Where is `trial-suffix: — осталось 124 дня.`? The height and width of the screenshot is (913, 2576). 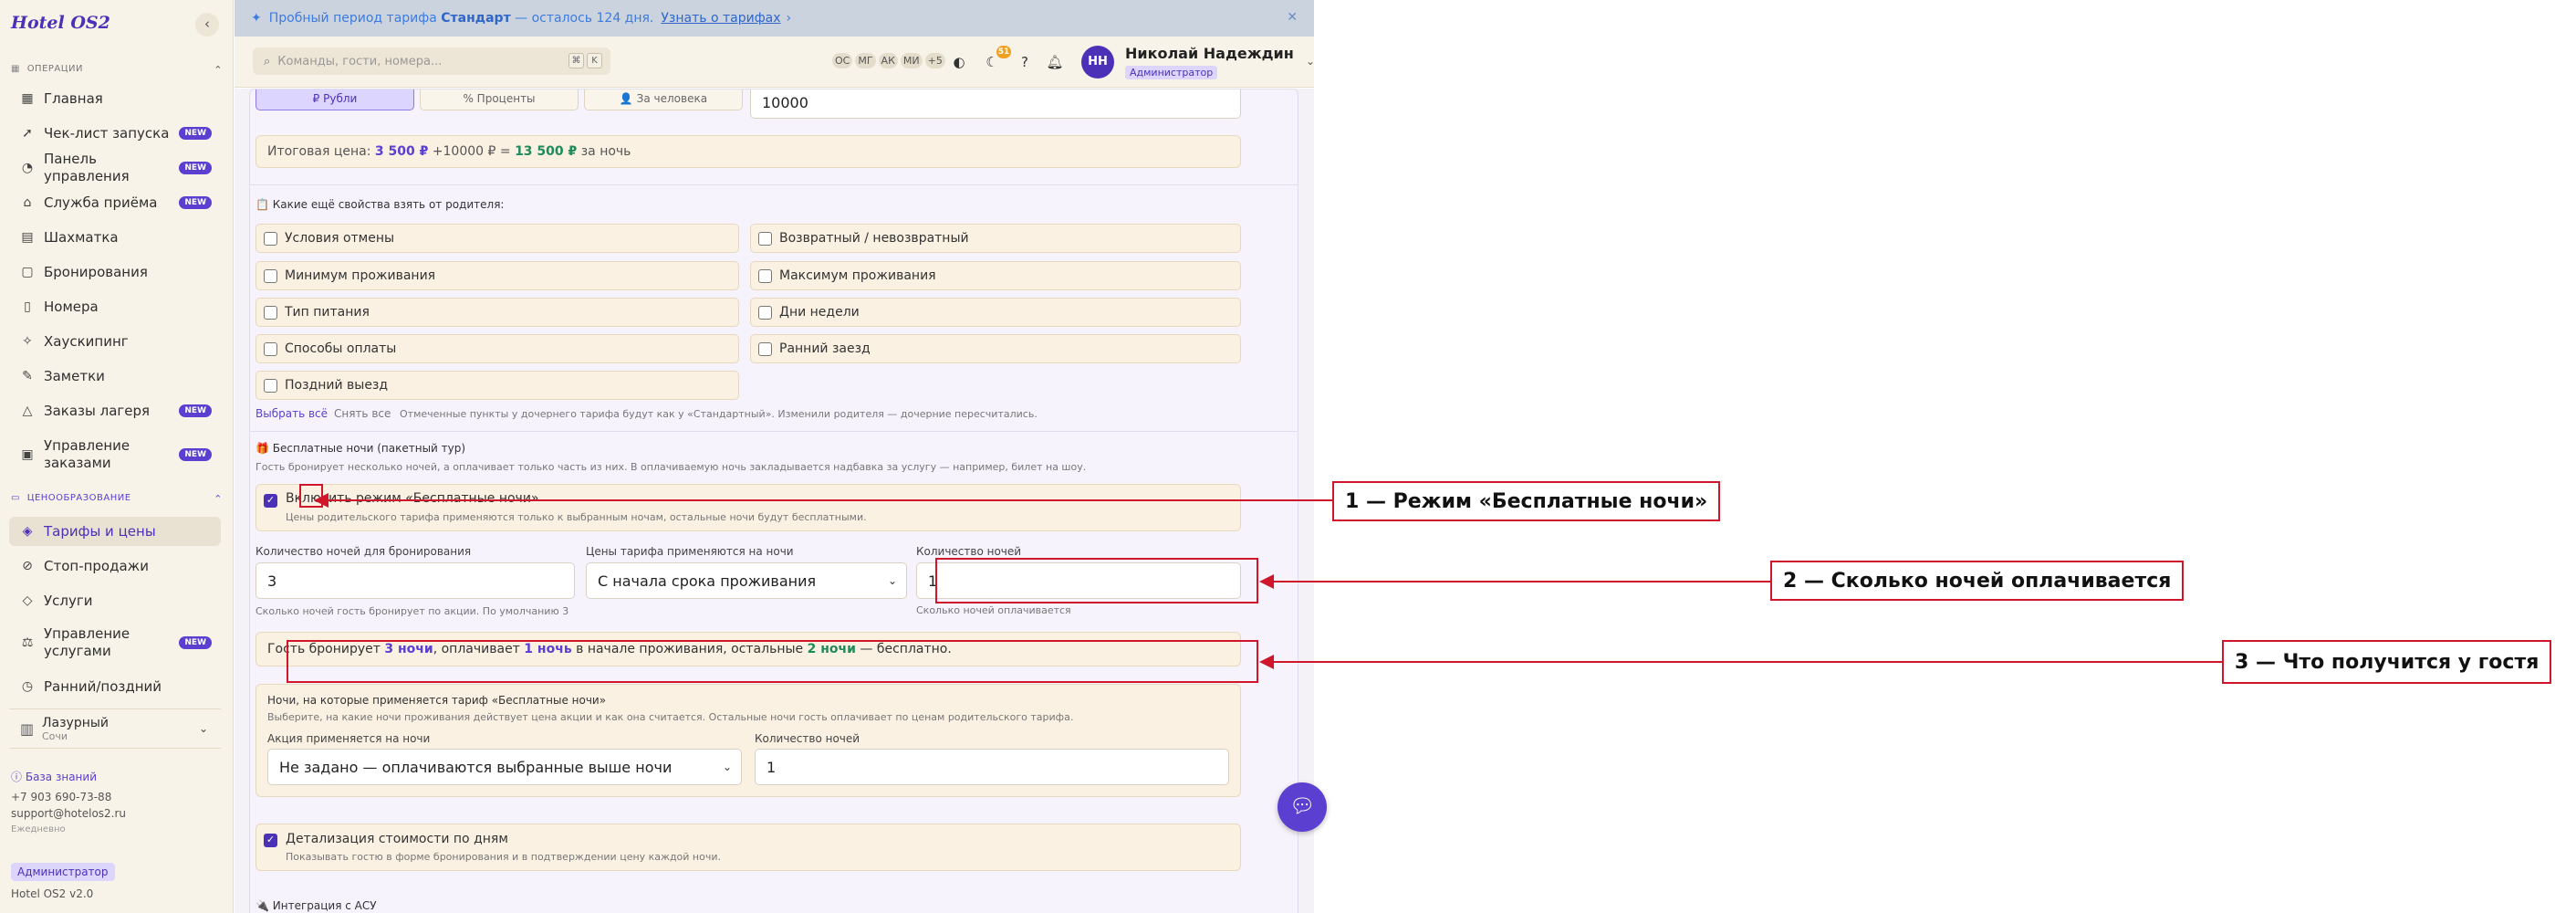
trial-suffix: — осталось 124 дня. is located at coordinates (584, 18).